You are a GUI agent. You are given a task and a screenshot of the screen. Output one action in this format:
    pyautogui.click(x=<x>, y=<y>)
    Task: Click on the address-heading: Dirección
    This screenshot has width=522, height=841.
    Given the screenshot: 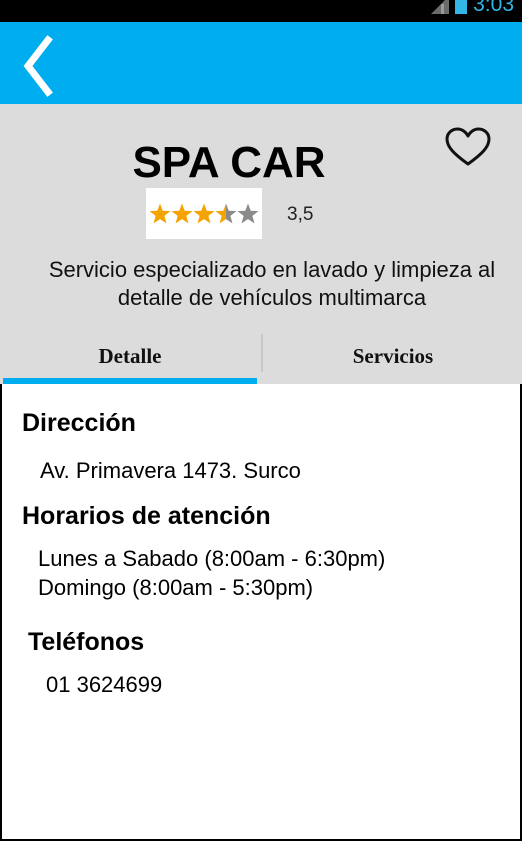 What is the action you would take?
    pyautogui.click(x=79, y=423)
    